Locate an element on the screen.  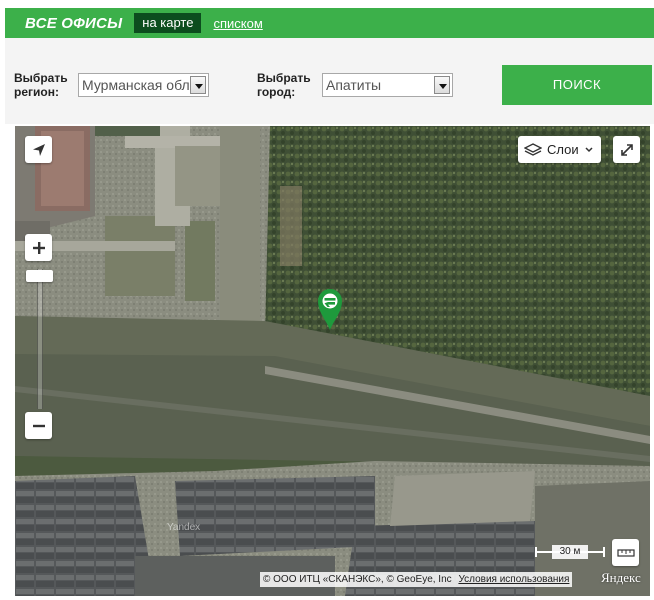
fullscreen-button is located at coordinates (626, 149).